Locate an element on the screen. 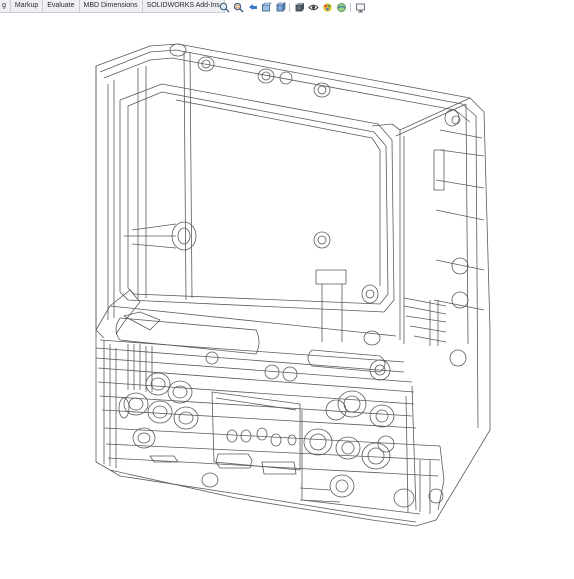 The height and width of the screenshot is (579, 574). tab-mbd-dimensions: MBD Dimensions is located at coordinates (111, 6).